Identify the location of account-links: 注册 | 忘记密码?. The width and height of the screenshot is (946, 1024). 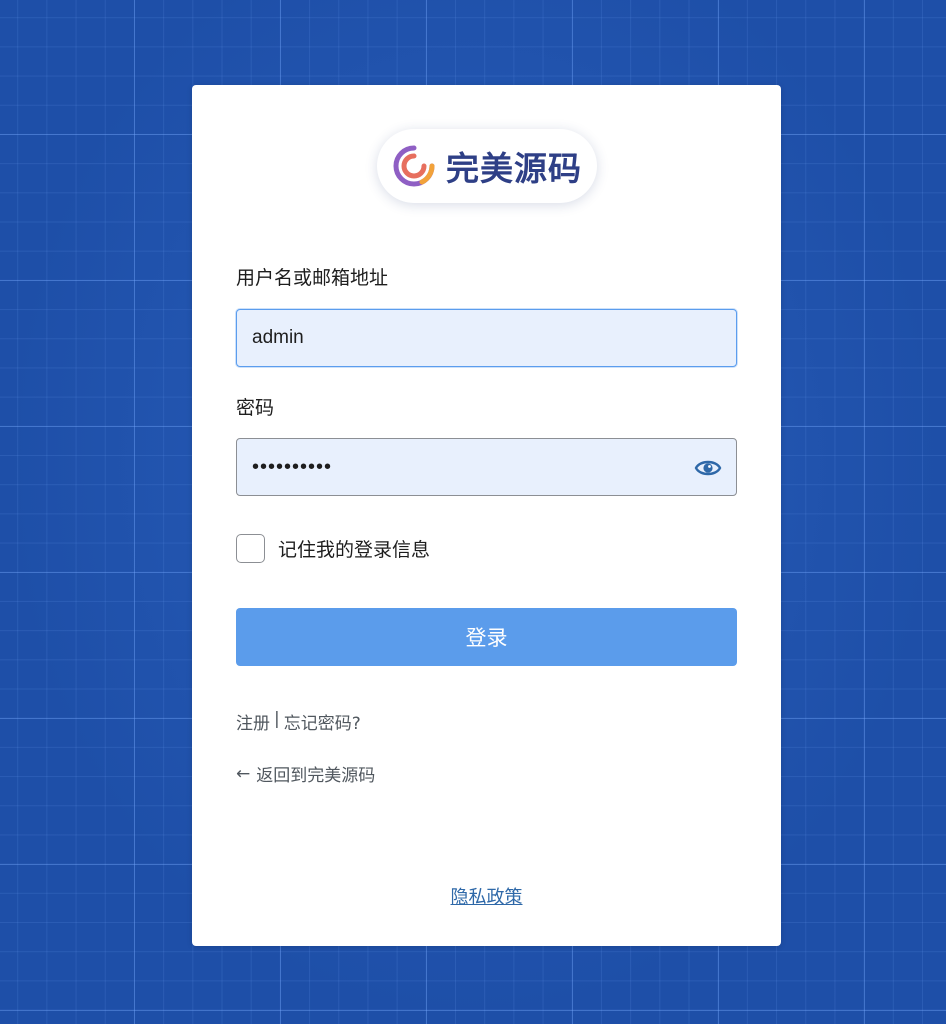
(298, 721).